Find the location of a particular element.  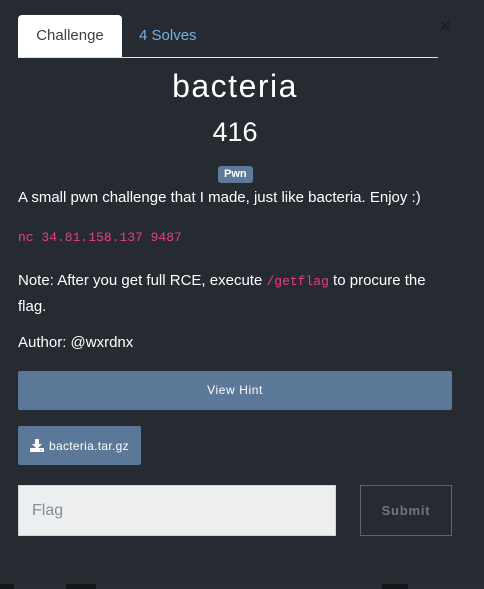

submit-button: Submit is located at coordinates (406, 510).